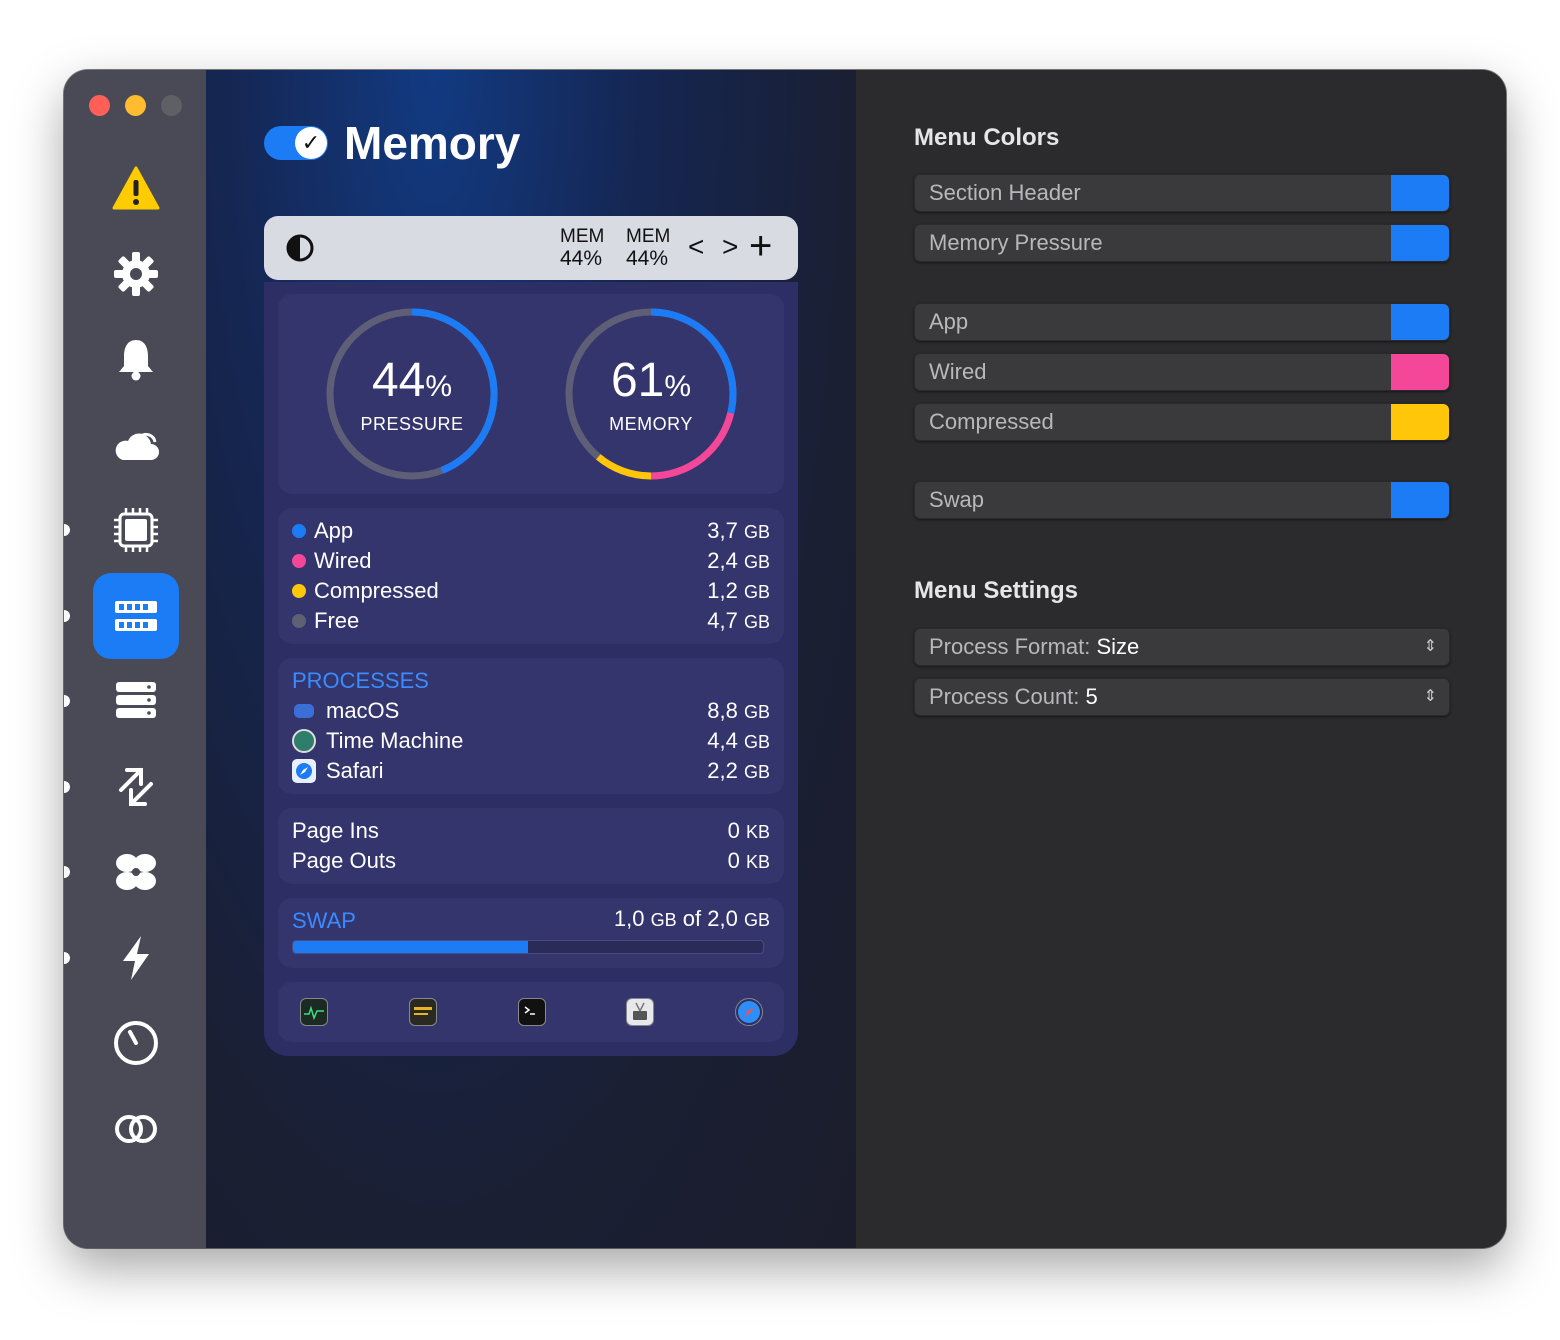  I want to click on network-icon, so click(136, 787).